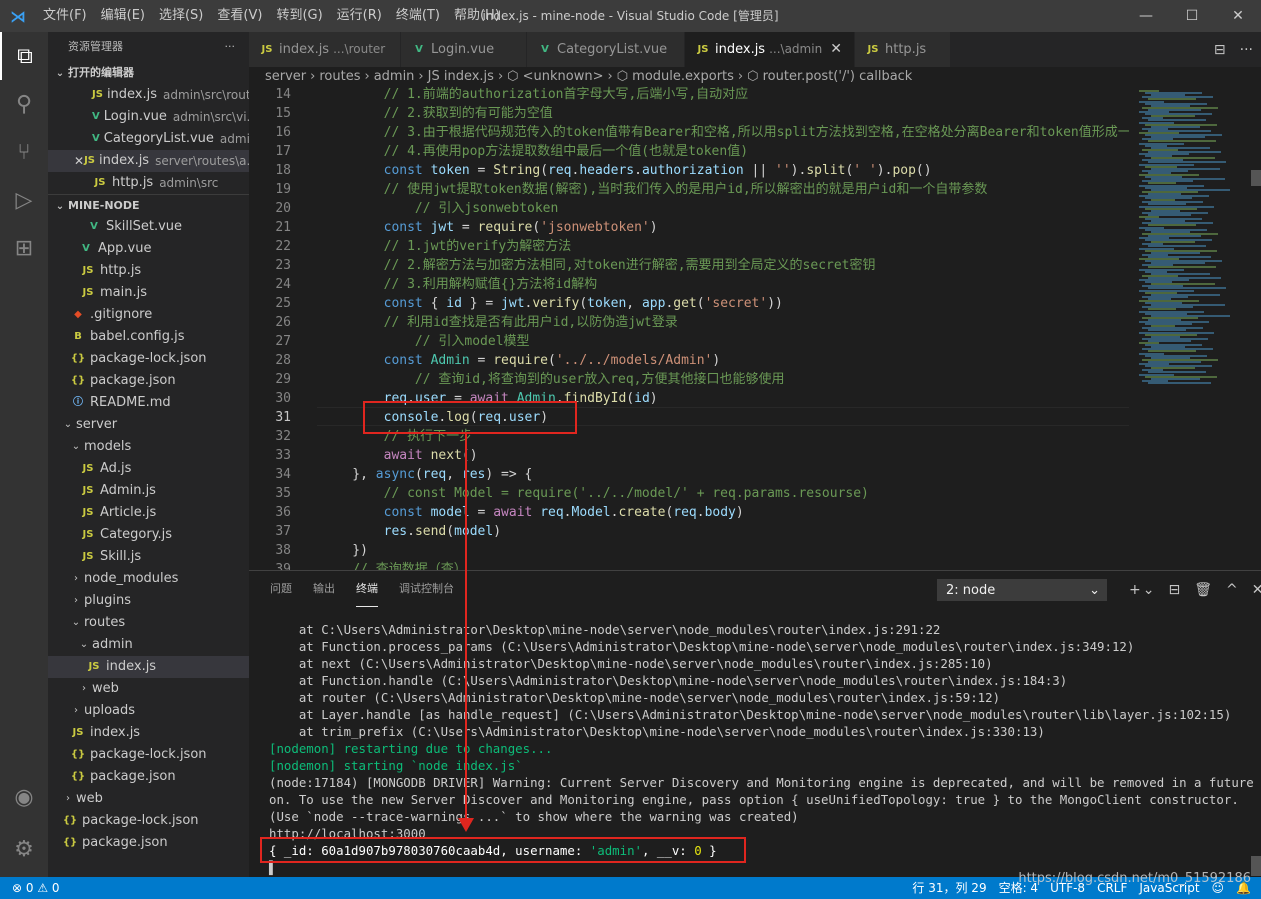  I want to click on tree-folder: ⌄ models, so click(148, 447).